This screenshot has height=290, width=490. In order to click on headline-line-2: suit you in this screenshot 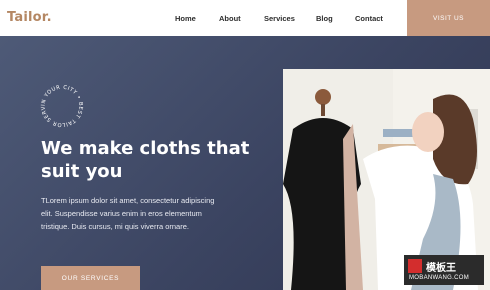, I will do `click(82, 171)`.